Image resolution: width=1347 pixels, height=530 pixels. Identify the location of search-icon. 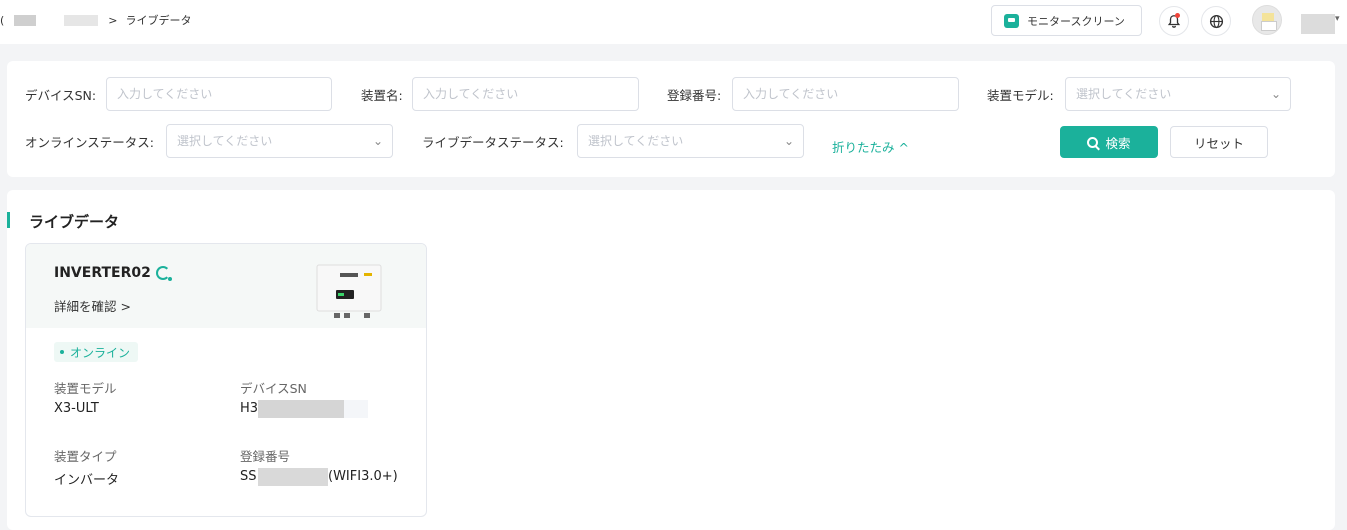
(1093, 142).